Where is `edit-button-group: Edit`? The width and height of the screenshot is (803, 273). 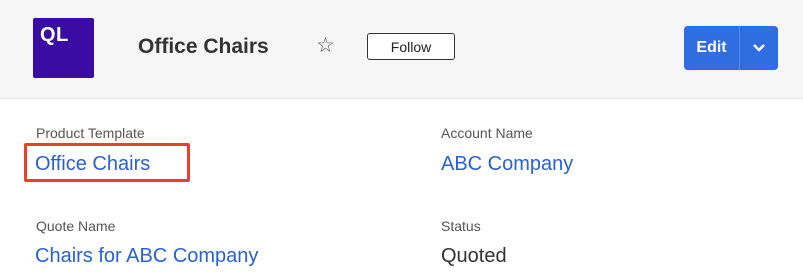
edit-button-group: Edit is located at coordinates (731, 48).